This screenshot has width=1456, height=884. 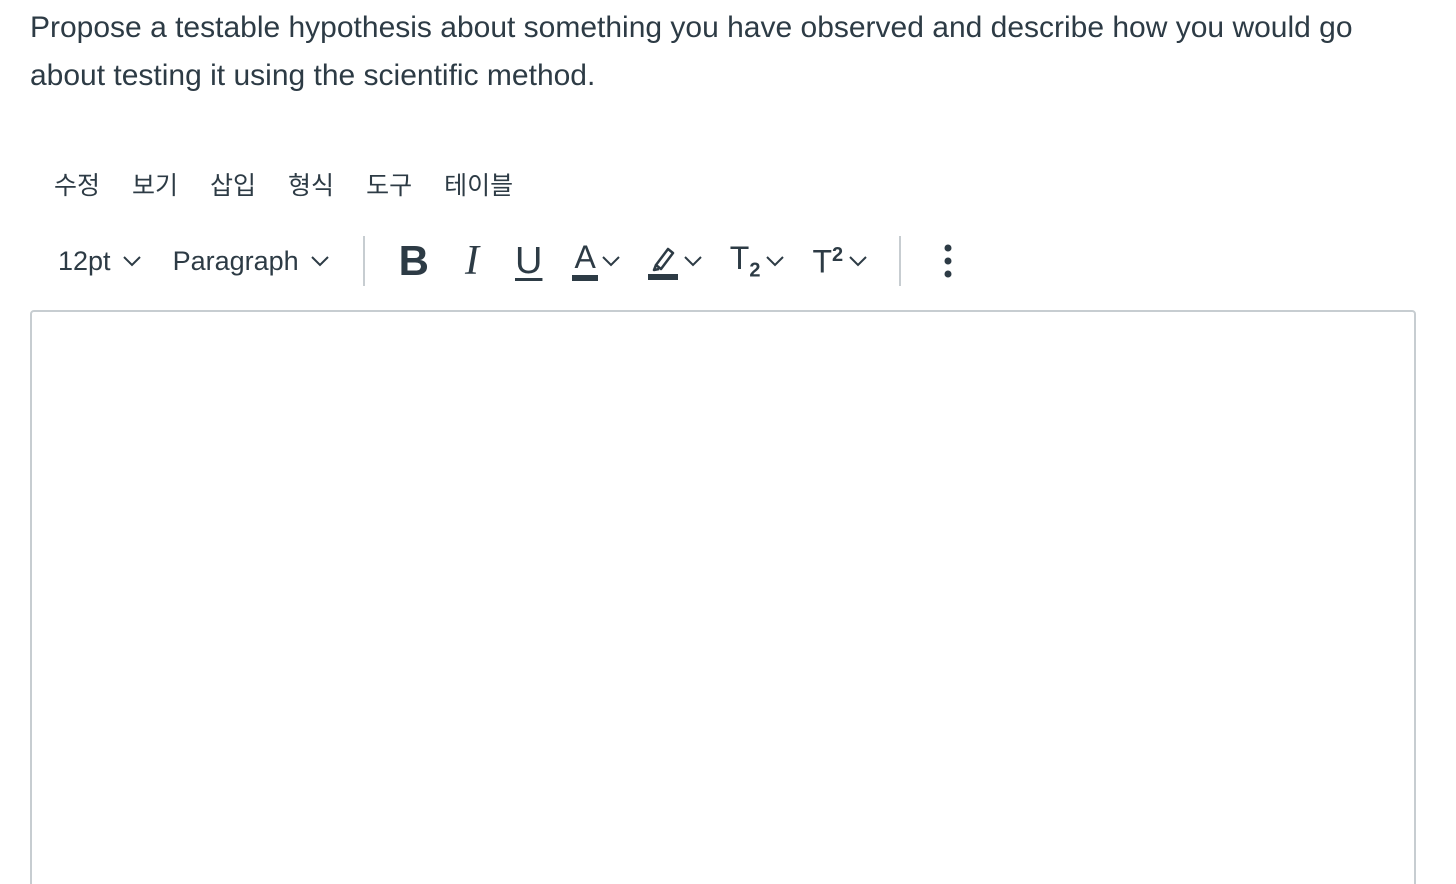 What do you see at coordinates (838, 254) in the screenshot?
I see `superscript-mark: 2` at bounding box center [838, 254].